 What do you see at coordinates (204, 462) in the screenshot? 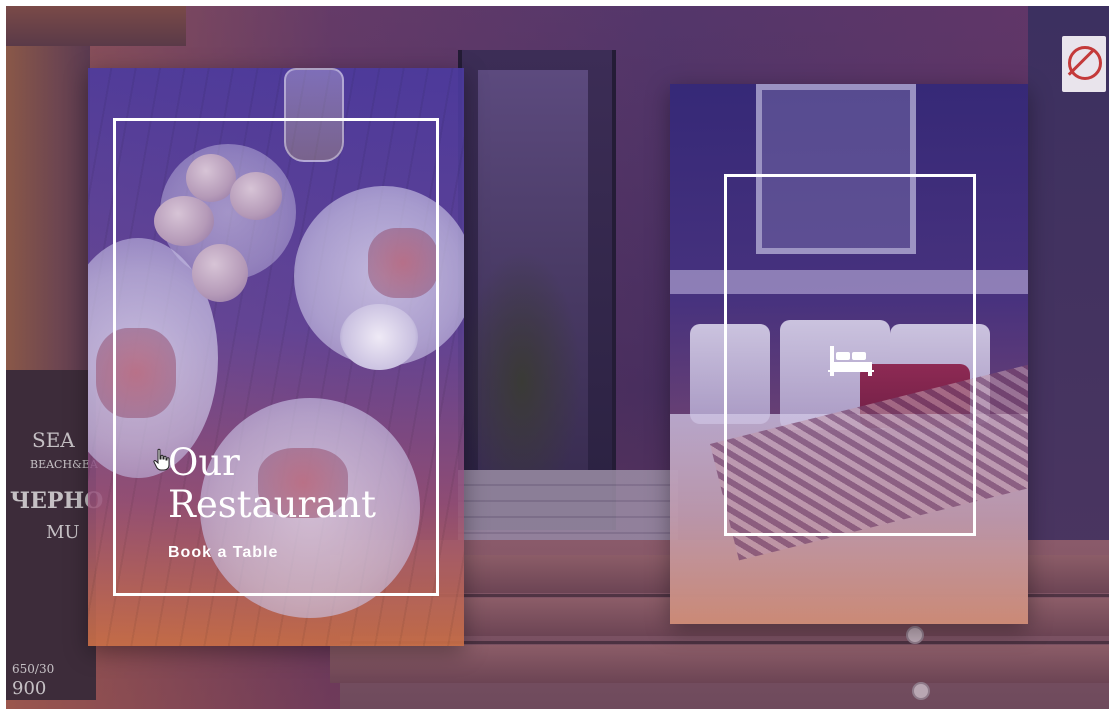
I see `card-title-line: Our` at bounding box center [204, 462].